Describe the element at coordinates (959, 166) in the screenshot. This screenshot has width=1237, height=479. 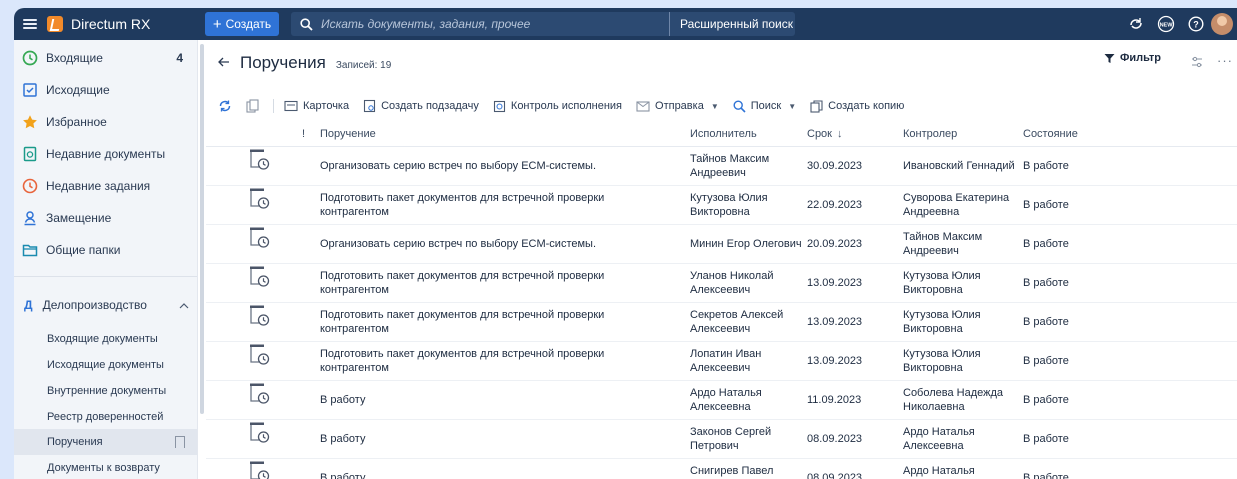
I see `cell-controller: Ивановский Геннадий` at that location.